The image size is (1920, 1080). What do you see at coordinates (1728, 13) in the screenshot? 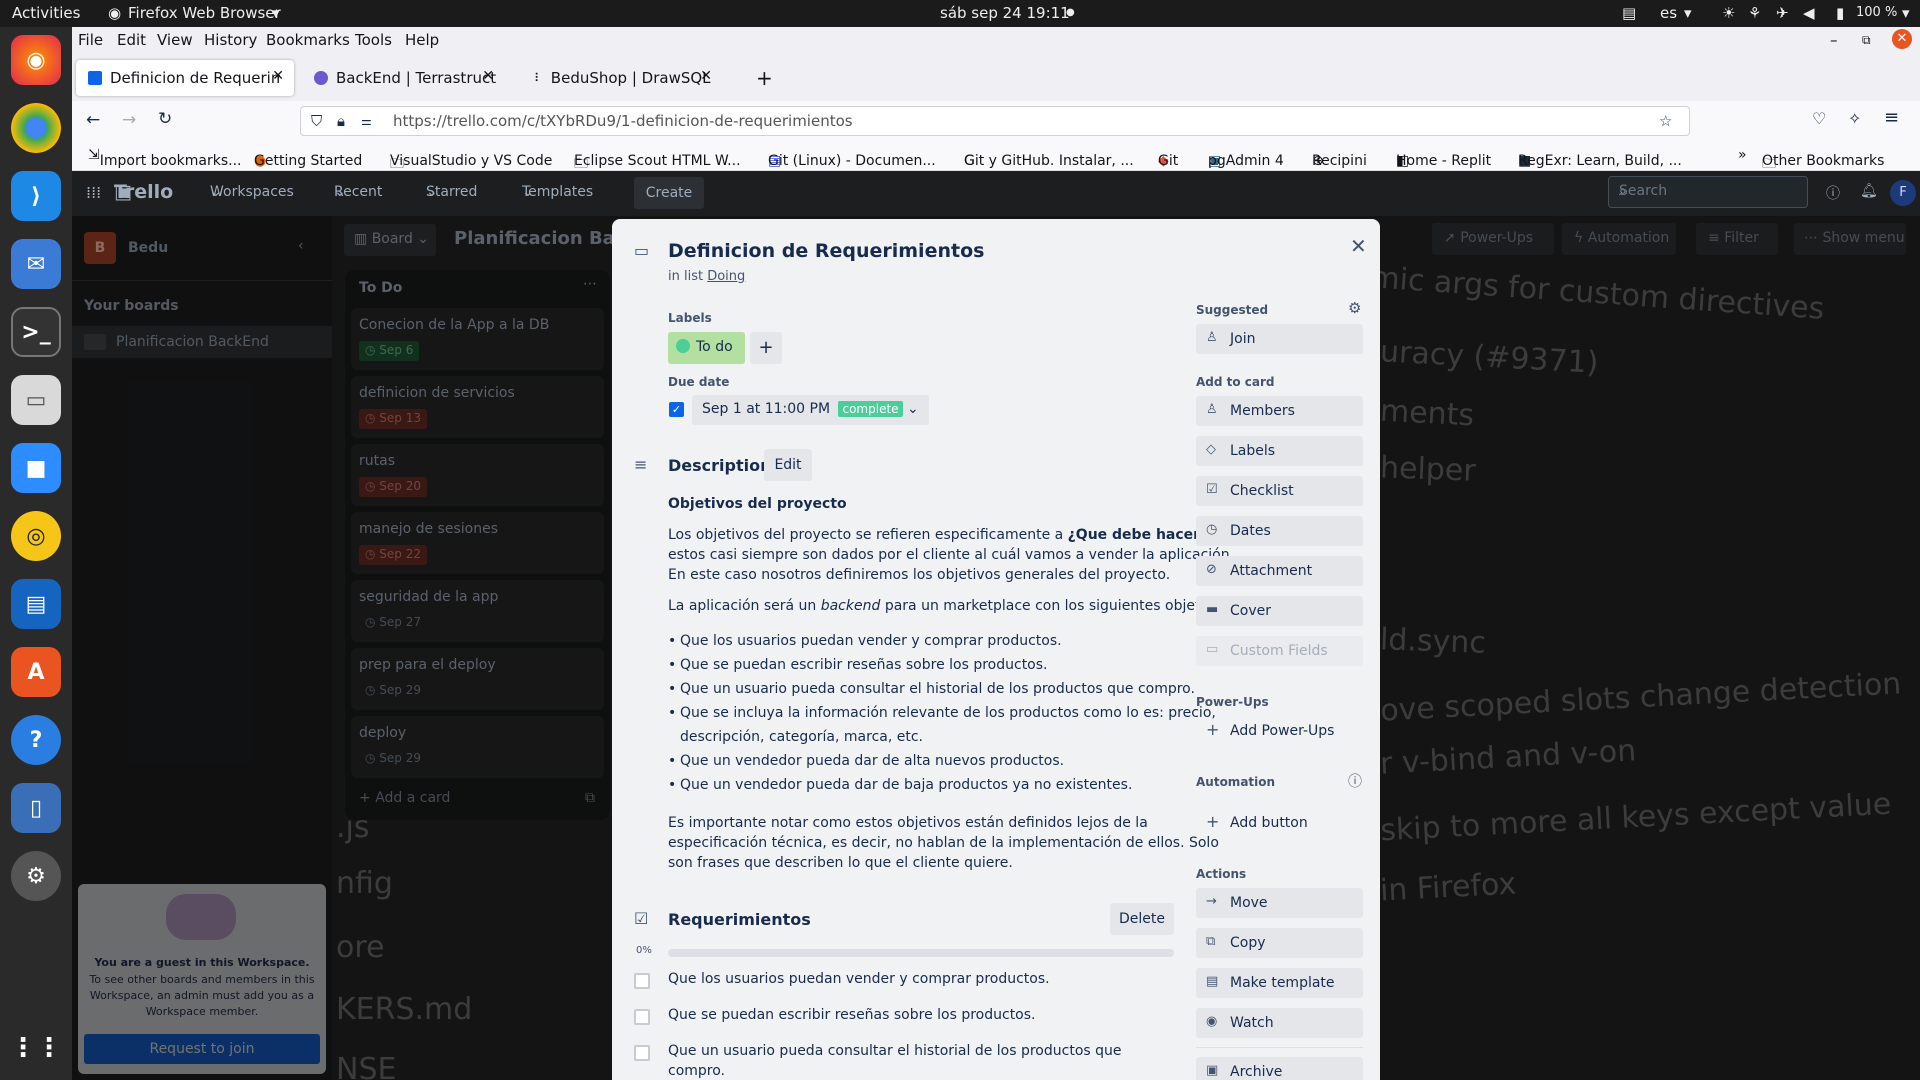
I see `brightness-icon: ☀` at bounding box center [1728, 13].